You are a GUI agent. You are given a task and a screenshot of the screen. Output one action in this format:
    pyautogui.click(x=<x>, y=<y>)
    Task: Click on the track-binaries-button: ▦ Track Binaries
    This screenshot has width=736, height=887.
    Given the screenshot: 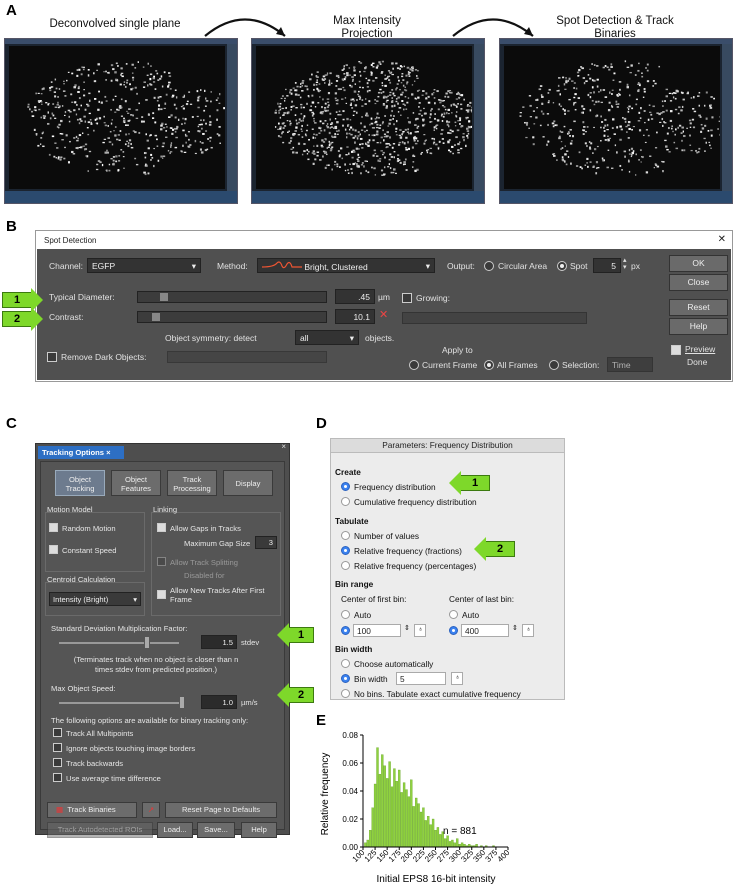 What is the action you would take?
    pyautogui.click(x=92, y=810)
    